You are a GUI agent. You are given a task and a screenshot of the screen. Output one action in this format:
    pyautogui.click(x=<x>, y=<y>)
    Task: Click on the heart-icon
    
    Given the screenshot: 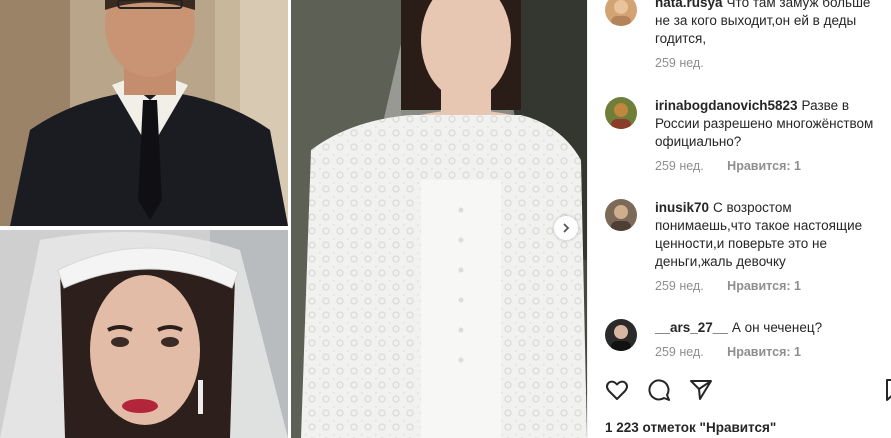 What is the action you would take?
    pyautogui.click(x=617, y=390)
    